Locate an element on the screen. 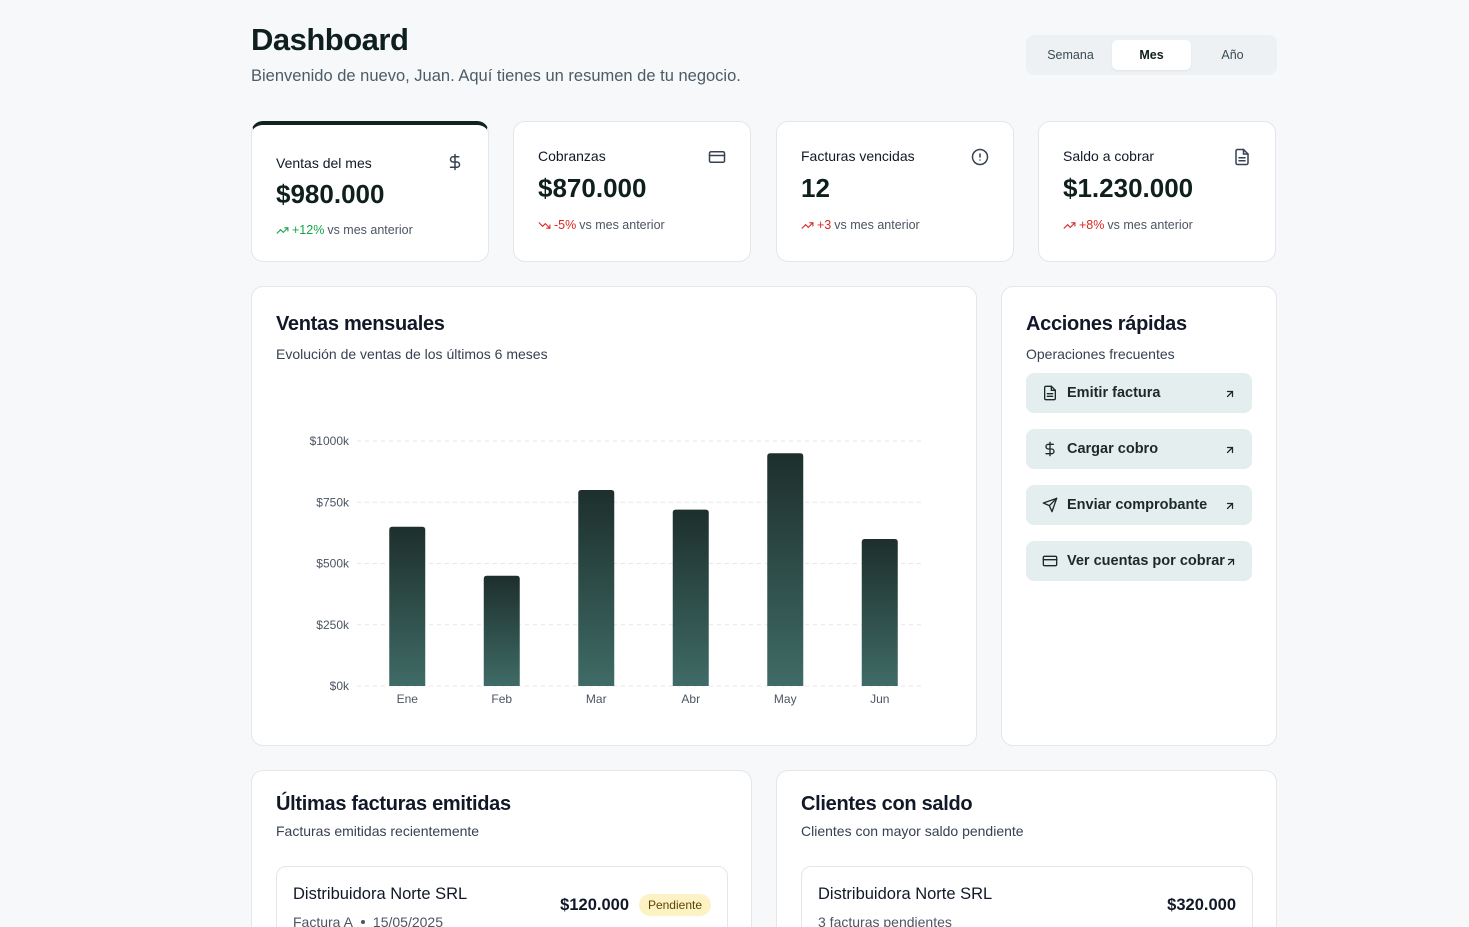 This screenshot has height=927, width=1469. x-tick-label: Feb is located at coordinates (501, 699).